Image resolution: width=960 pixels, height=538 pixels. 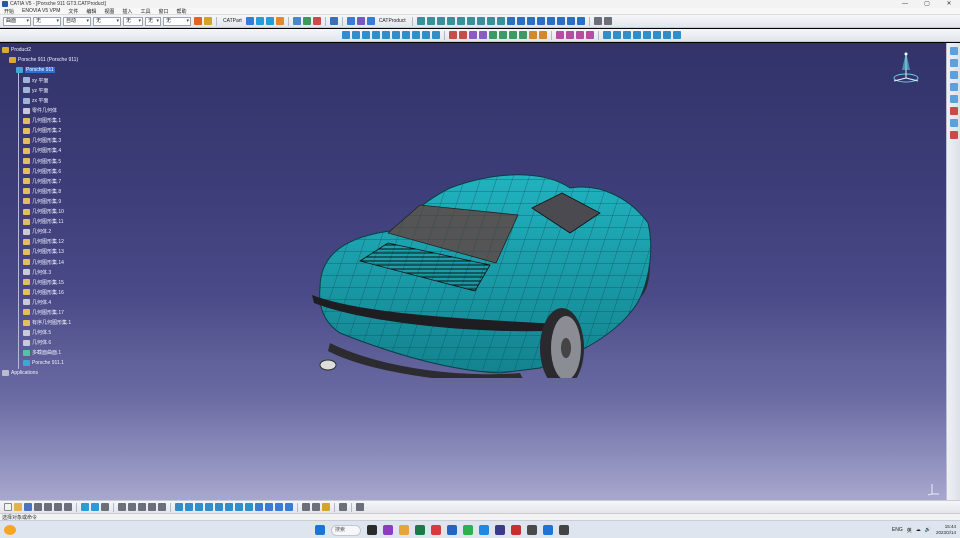 What do you see at coordinates (127, 11) in the screenshot?
I see `menu-insert: 插入` at bounding box center [127, 11].